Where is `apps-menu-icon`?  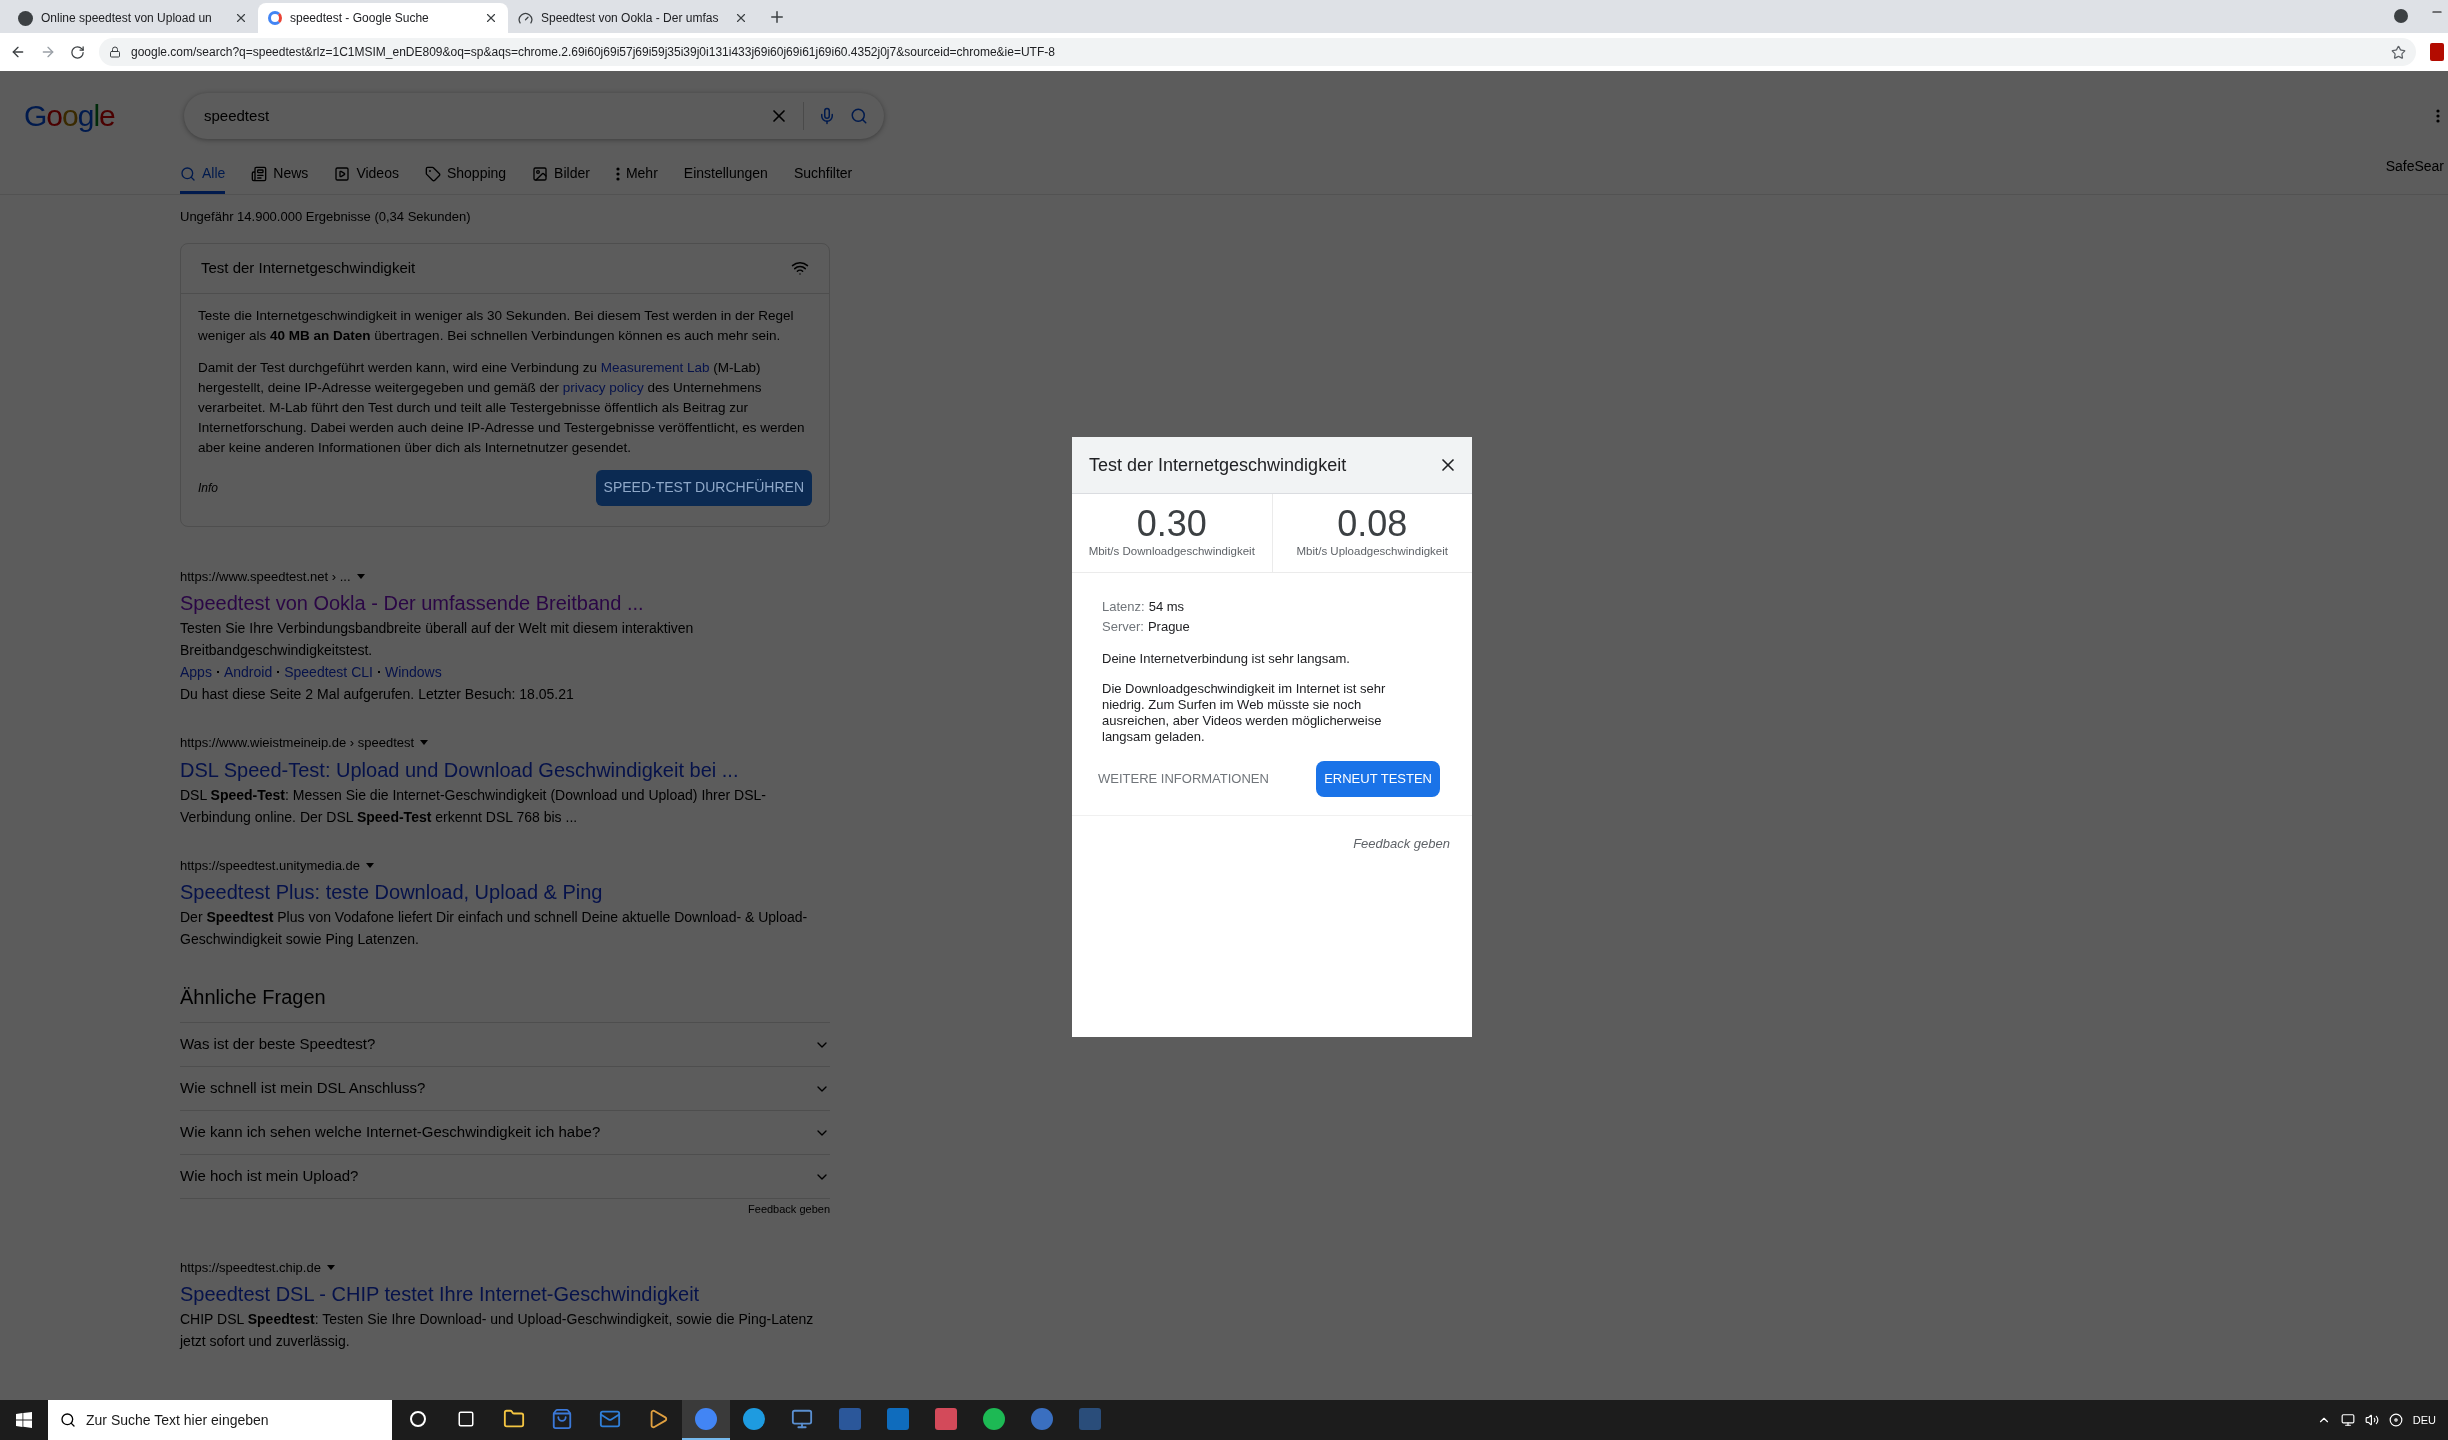 apps-menu-icon is located at coordinates (2438, 116).